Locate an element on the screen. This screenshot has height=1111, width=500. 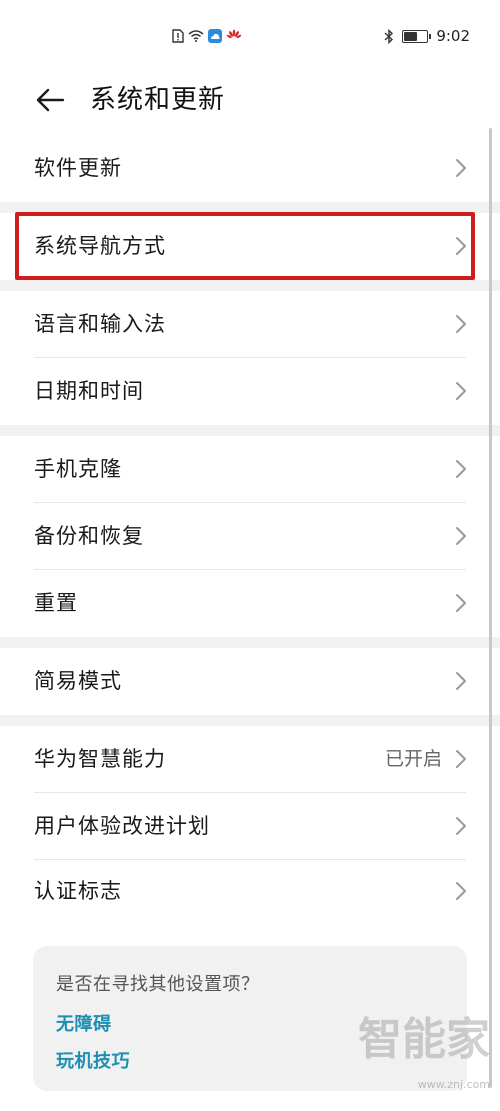
back-button is located at coordinates (50, 100).